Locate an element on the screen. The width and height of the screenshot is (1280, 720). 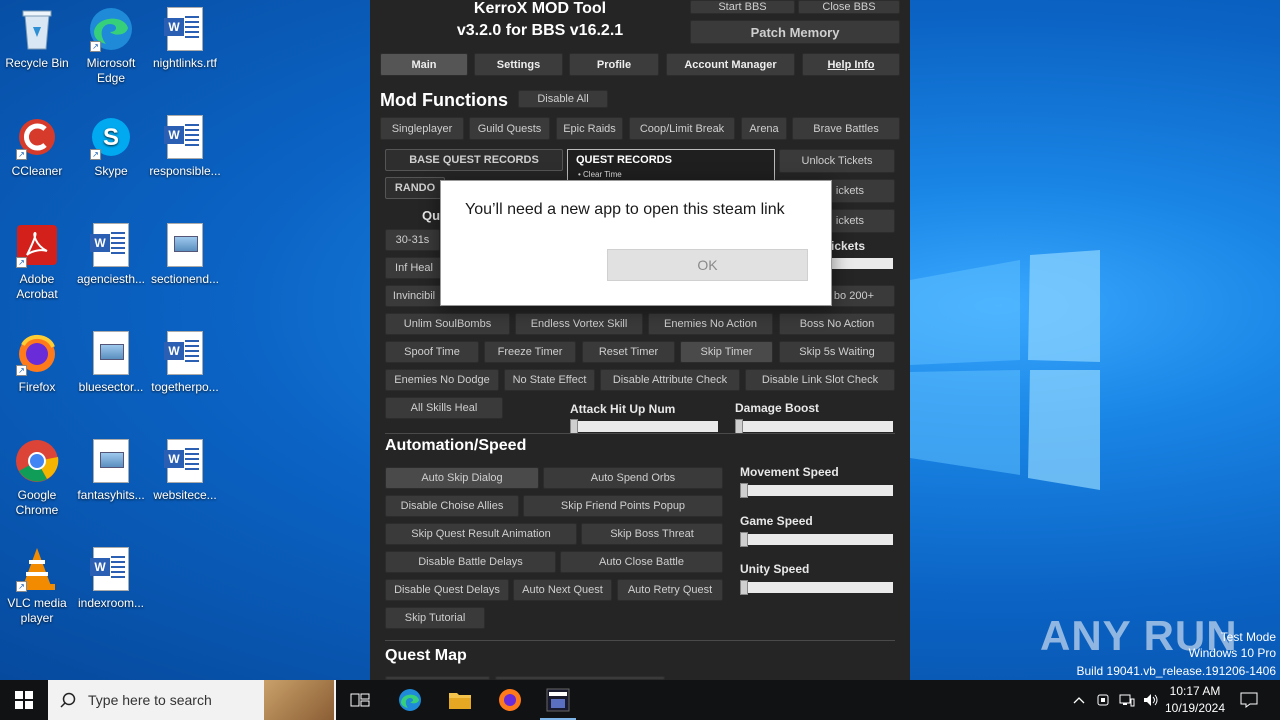
disable-battle-delays-button: Disable Battle Delays is located at coordinates (470, 562).